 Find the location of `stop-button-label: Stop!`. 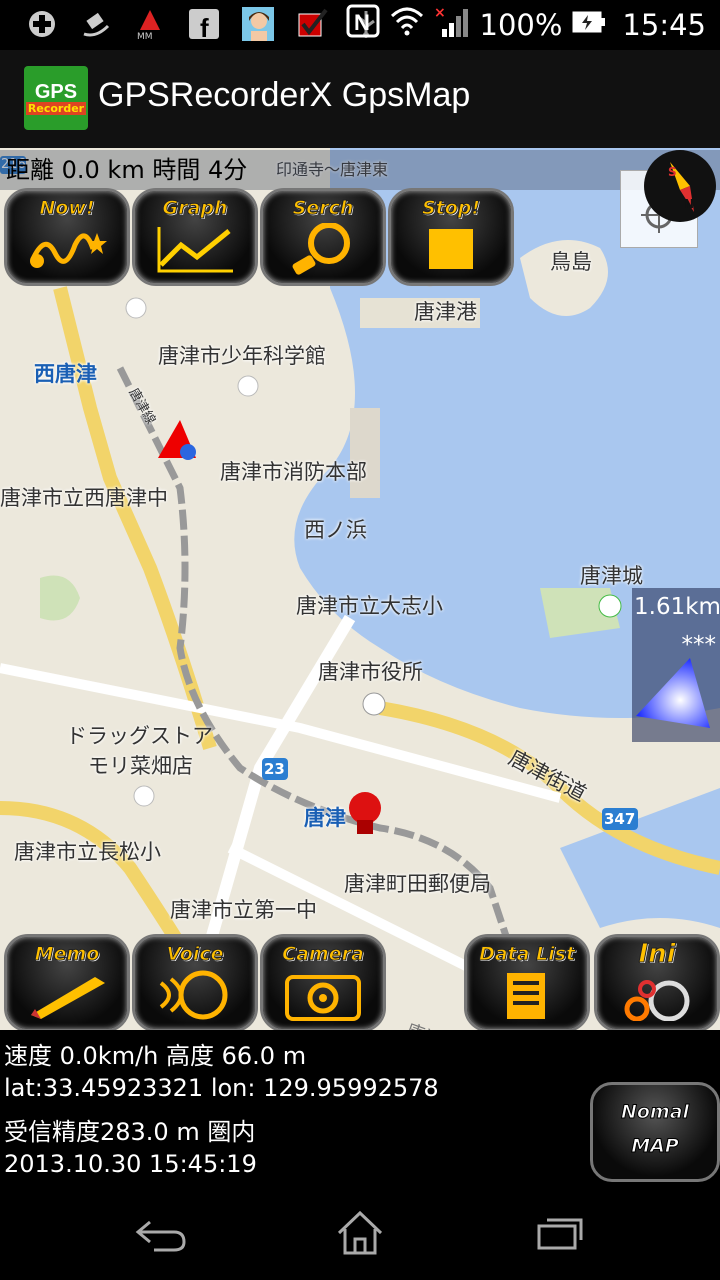

stop-button-label: Stop! is located at coordinates (451, 208).